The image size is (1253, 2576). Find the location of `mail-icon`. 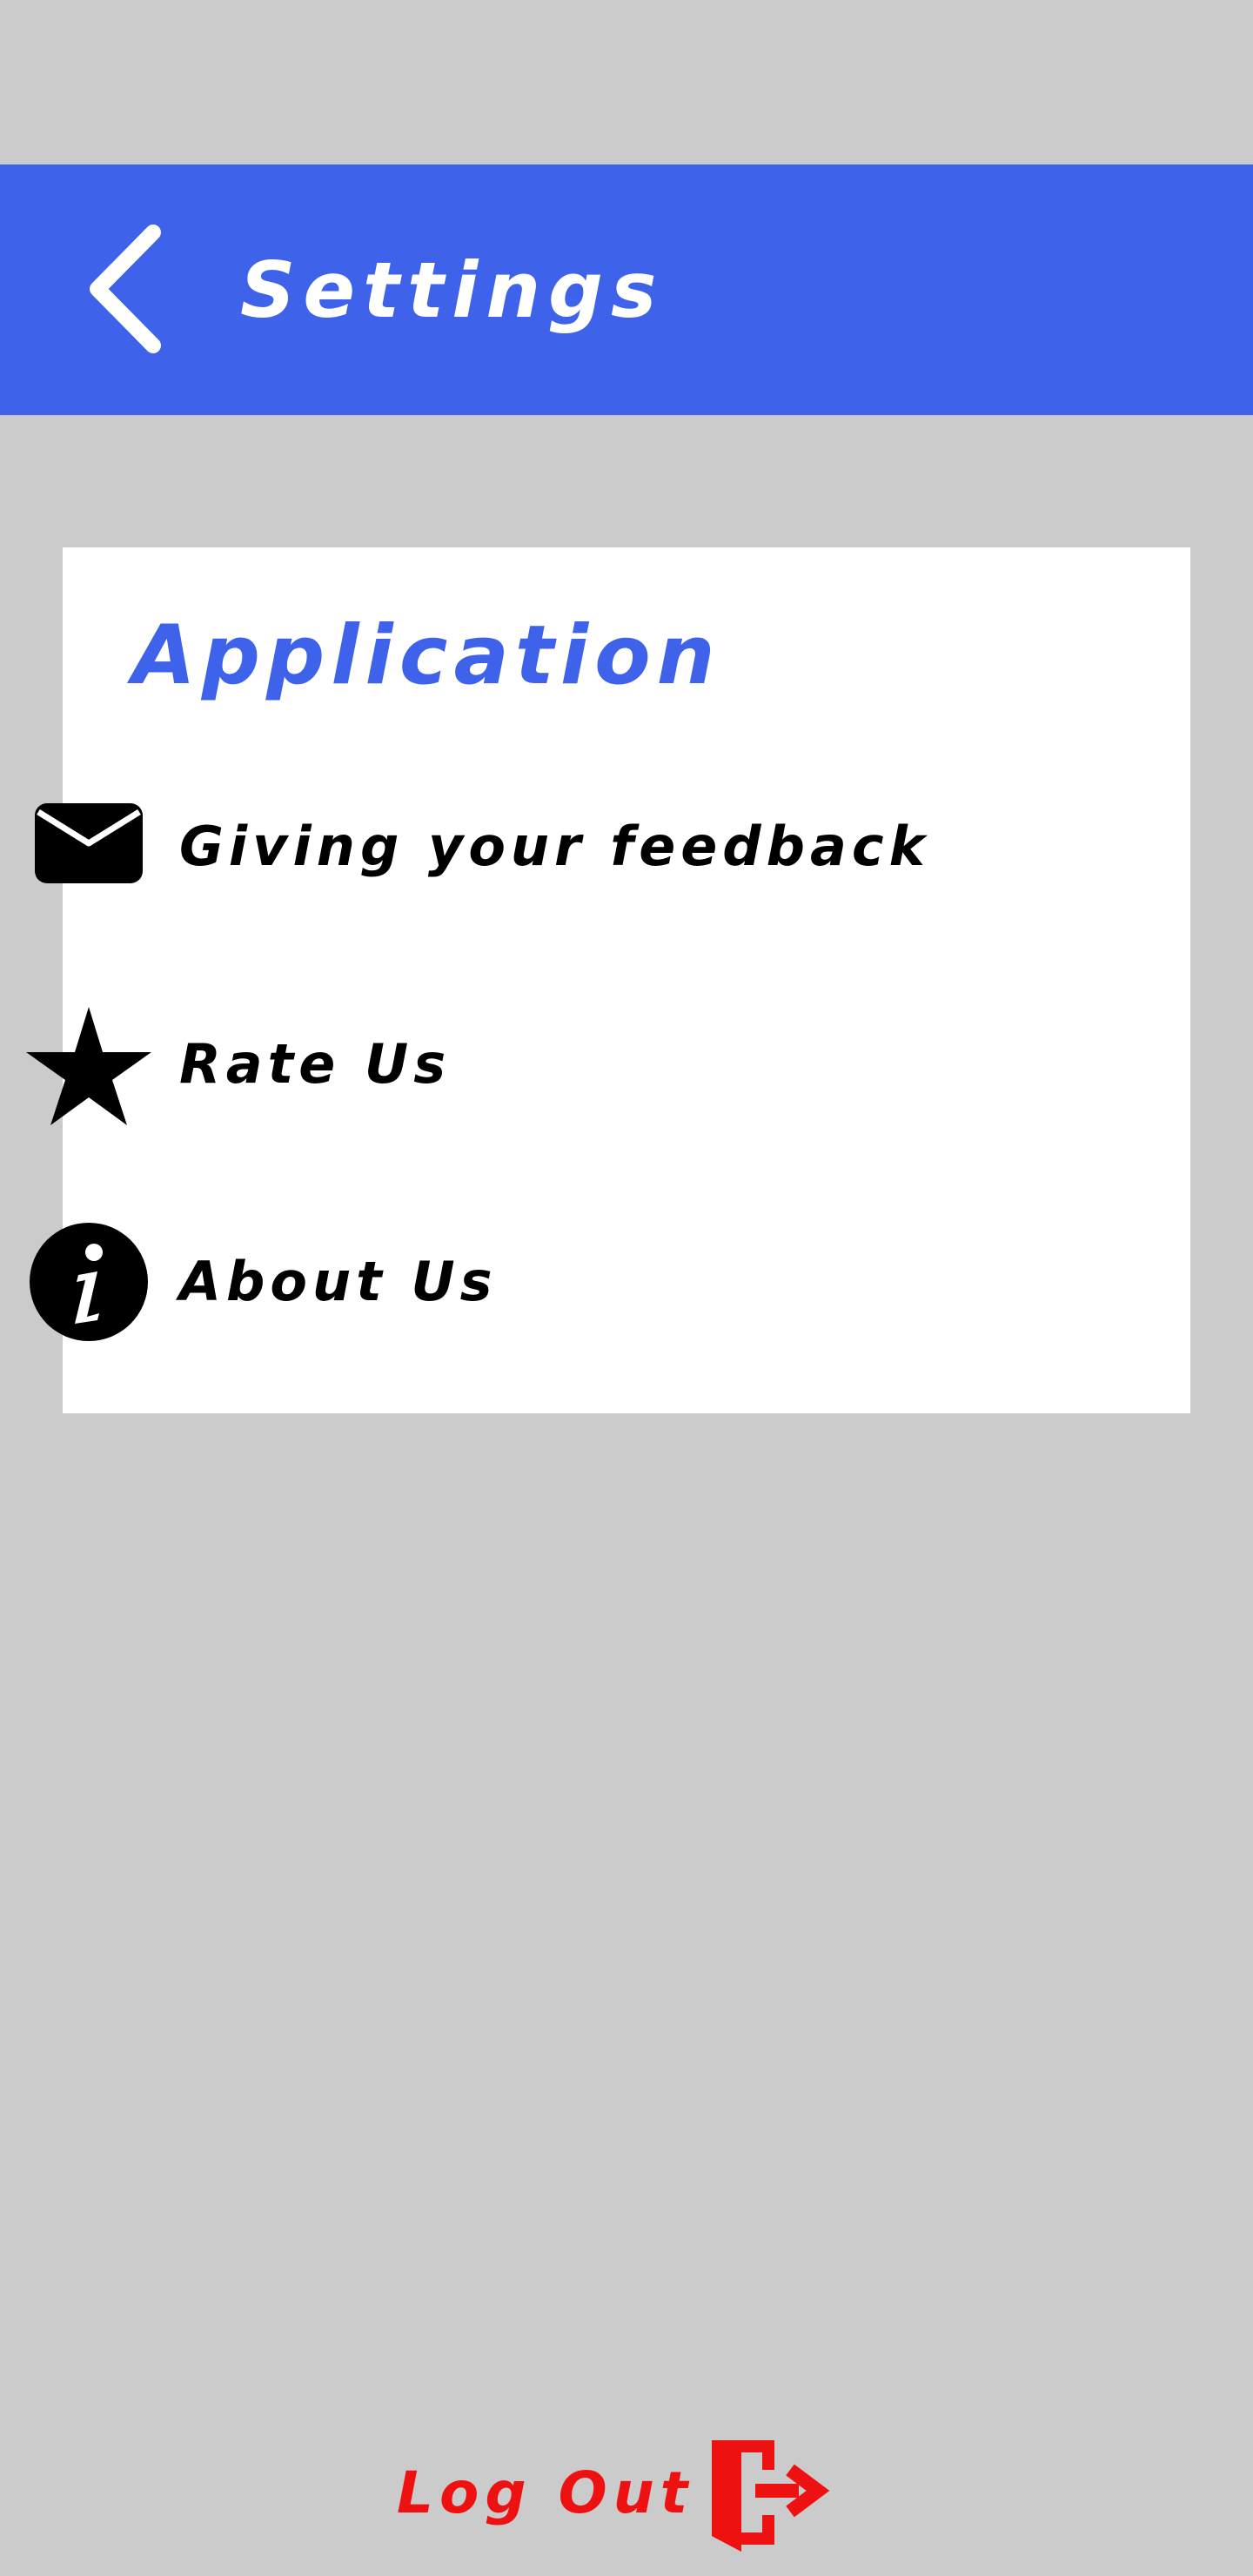

mail-icon is located at coordinates (88, 846).